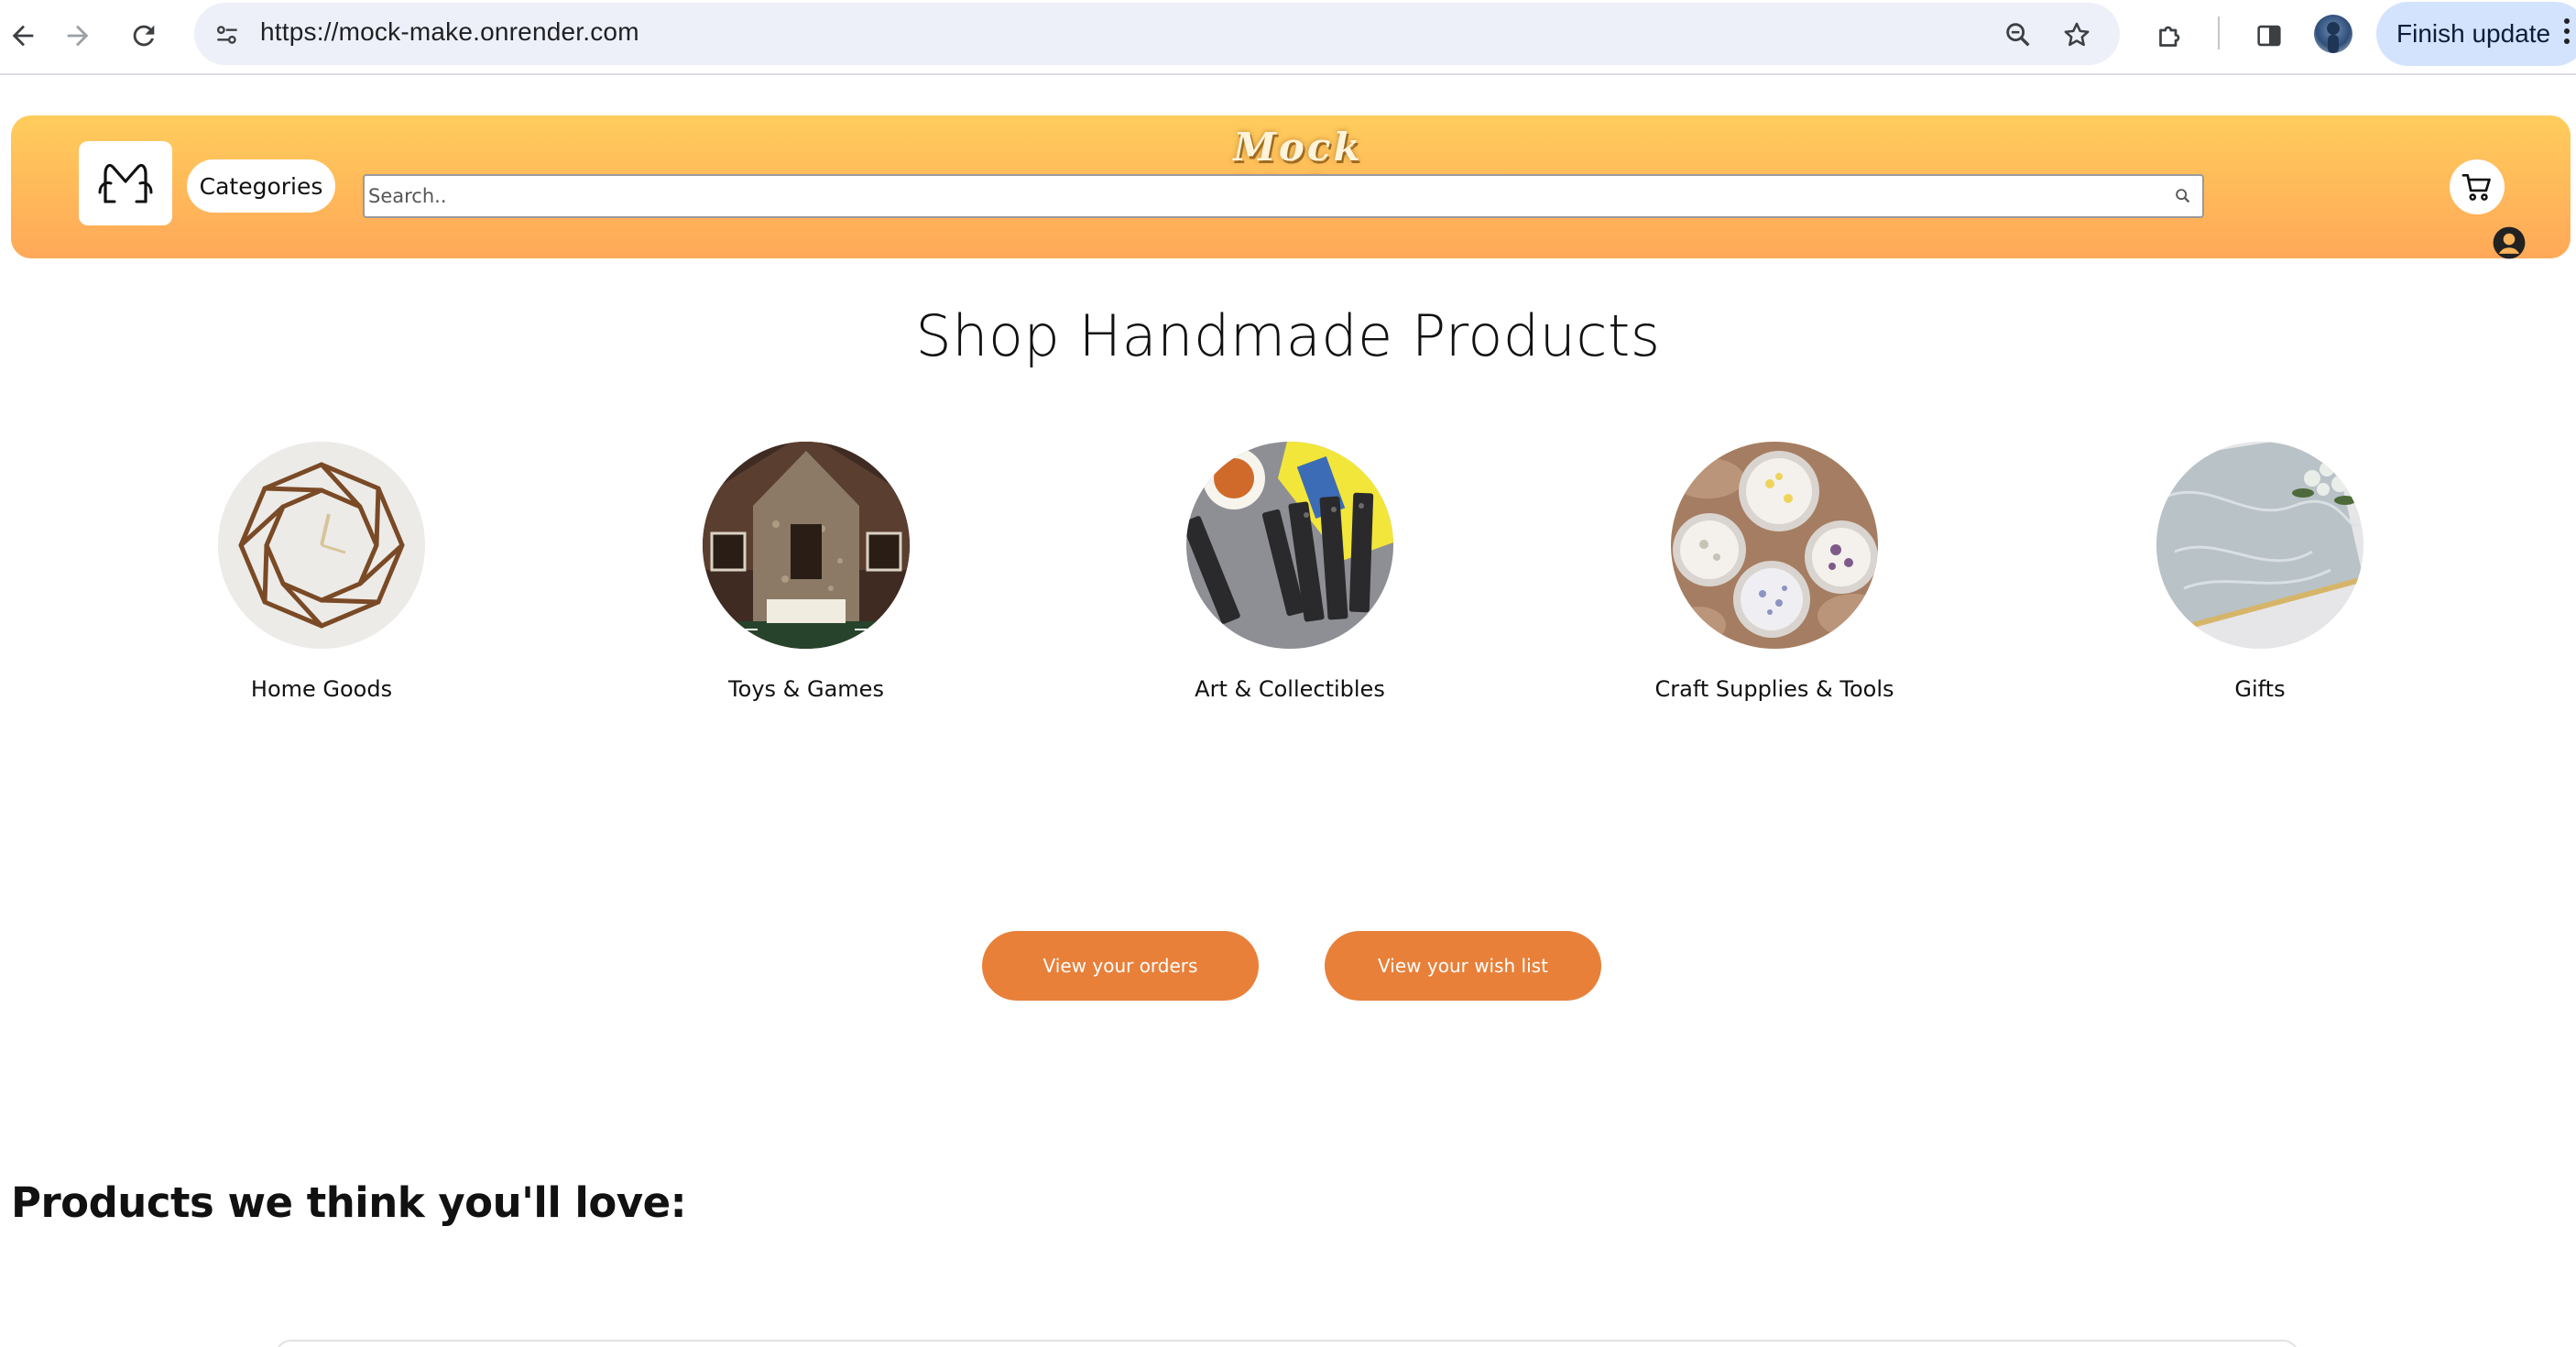 The width and height of the screenshot is (2576, 1347). I want to click on menu-icon, so click(2567, 34).